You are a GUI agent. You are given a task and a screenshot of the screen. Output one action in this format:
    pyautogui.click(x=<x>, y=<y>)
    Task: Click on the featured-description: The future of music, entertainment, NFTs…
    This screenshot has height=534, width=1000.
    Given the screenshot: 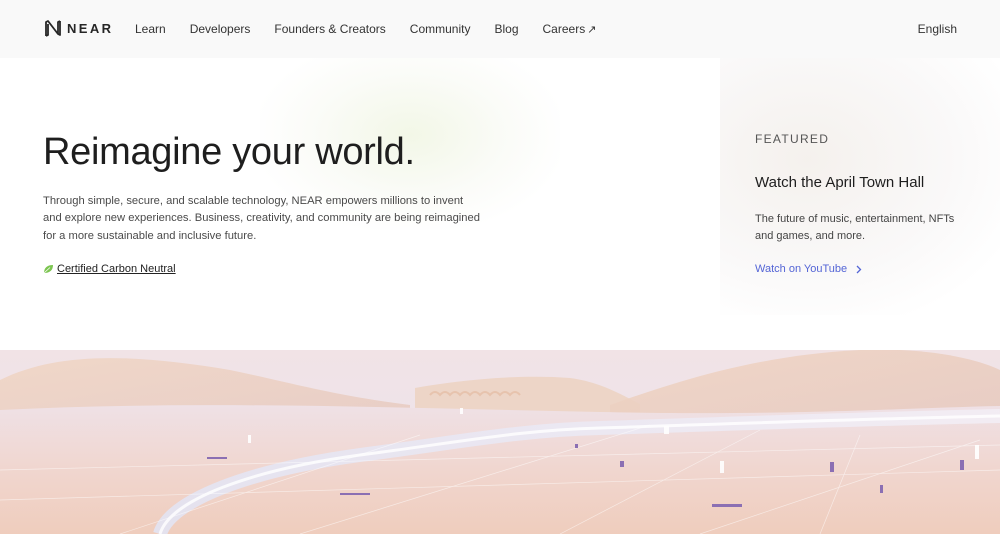 What is the action you would take?
    pyautogui.click(x=855, y=227)
    